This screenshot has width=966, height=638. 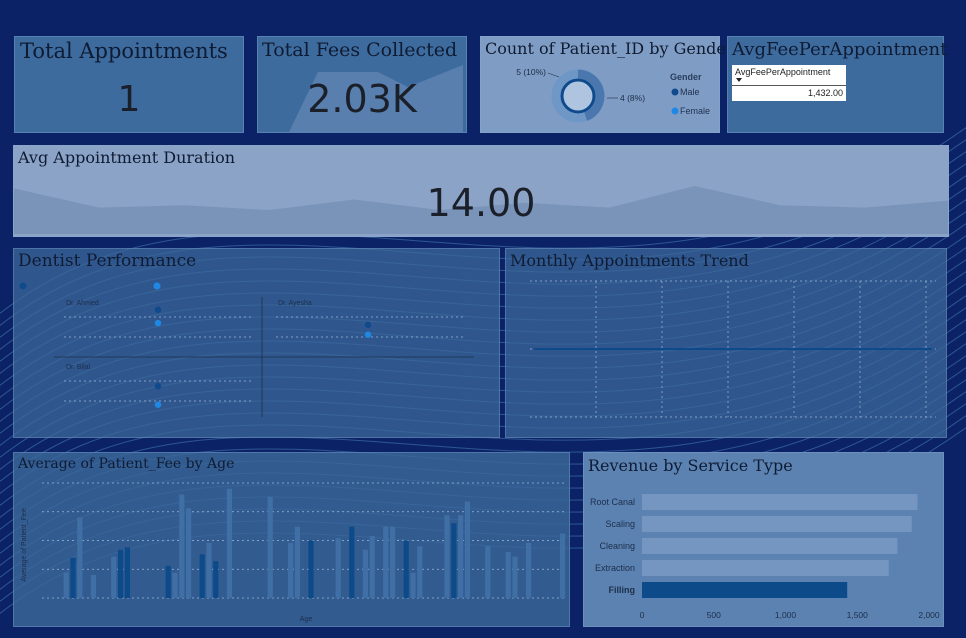 What do you see at coordinates (714, 615) in the screenshot?
I see `revenue-xtick-label: 500` at bounding box center [714, 615].